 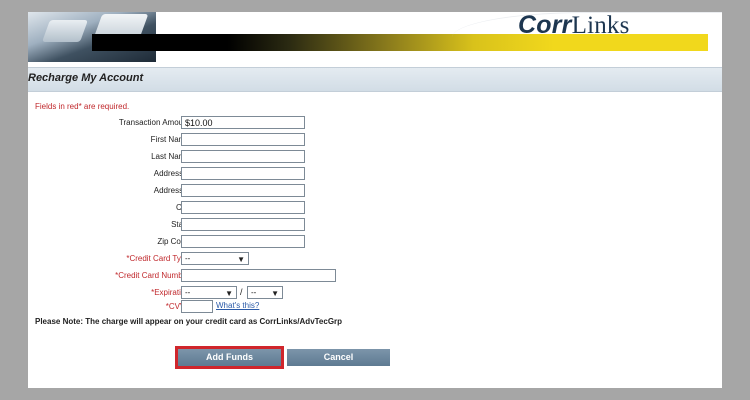 I want to click on card-number-input, so click(x=258, y=275).